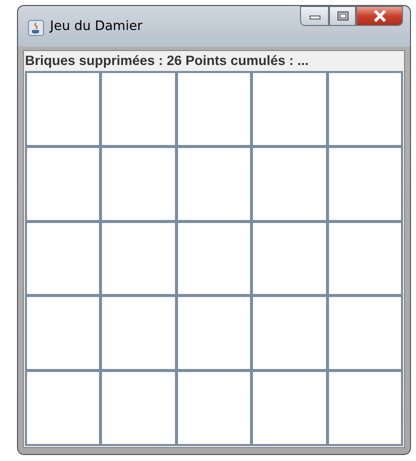 This screenshot has height=461, width=416. What do you see at coordinates (314, 16) in the screenshot?
I see `minimize-button` at bounding box center [314, 16].